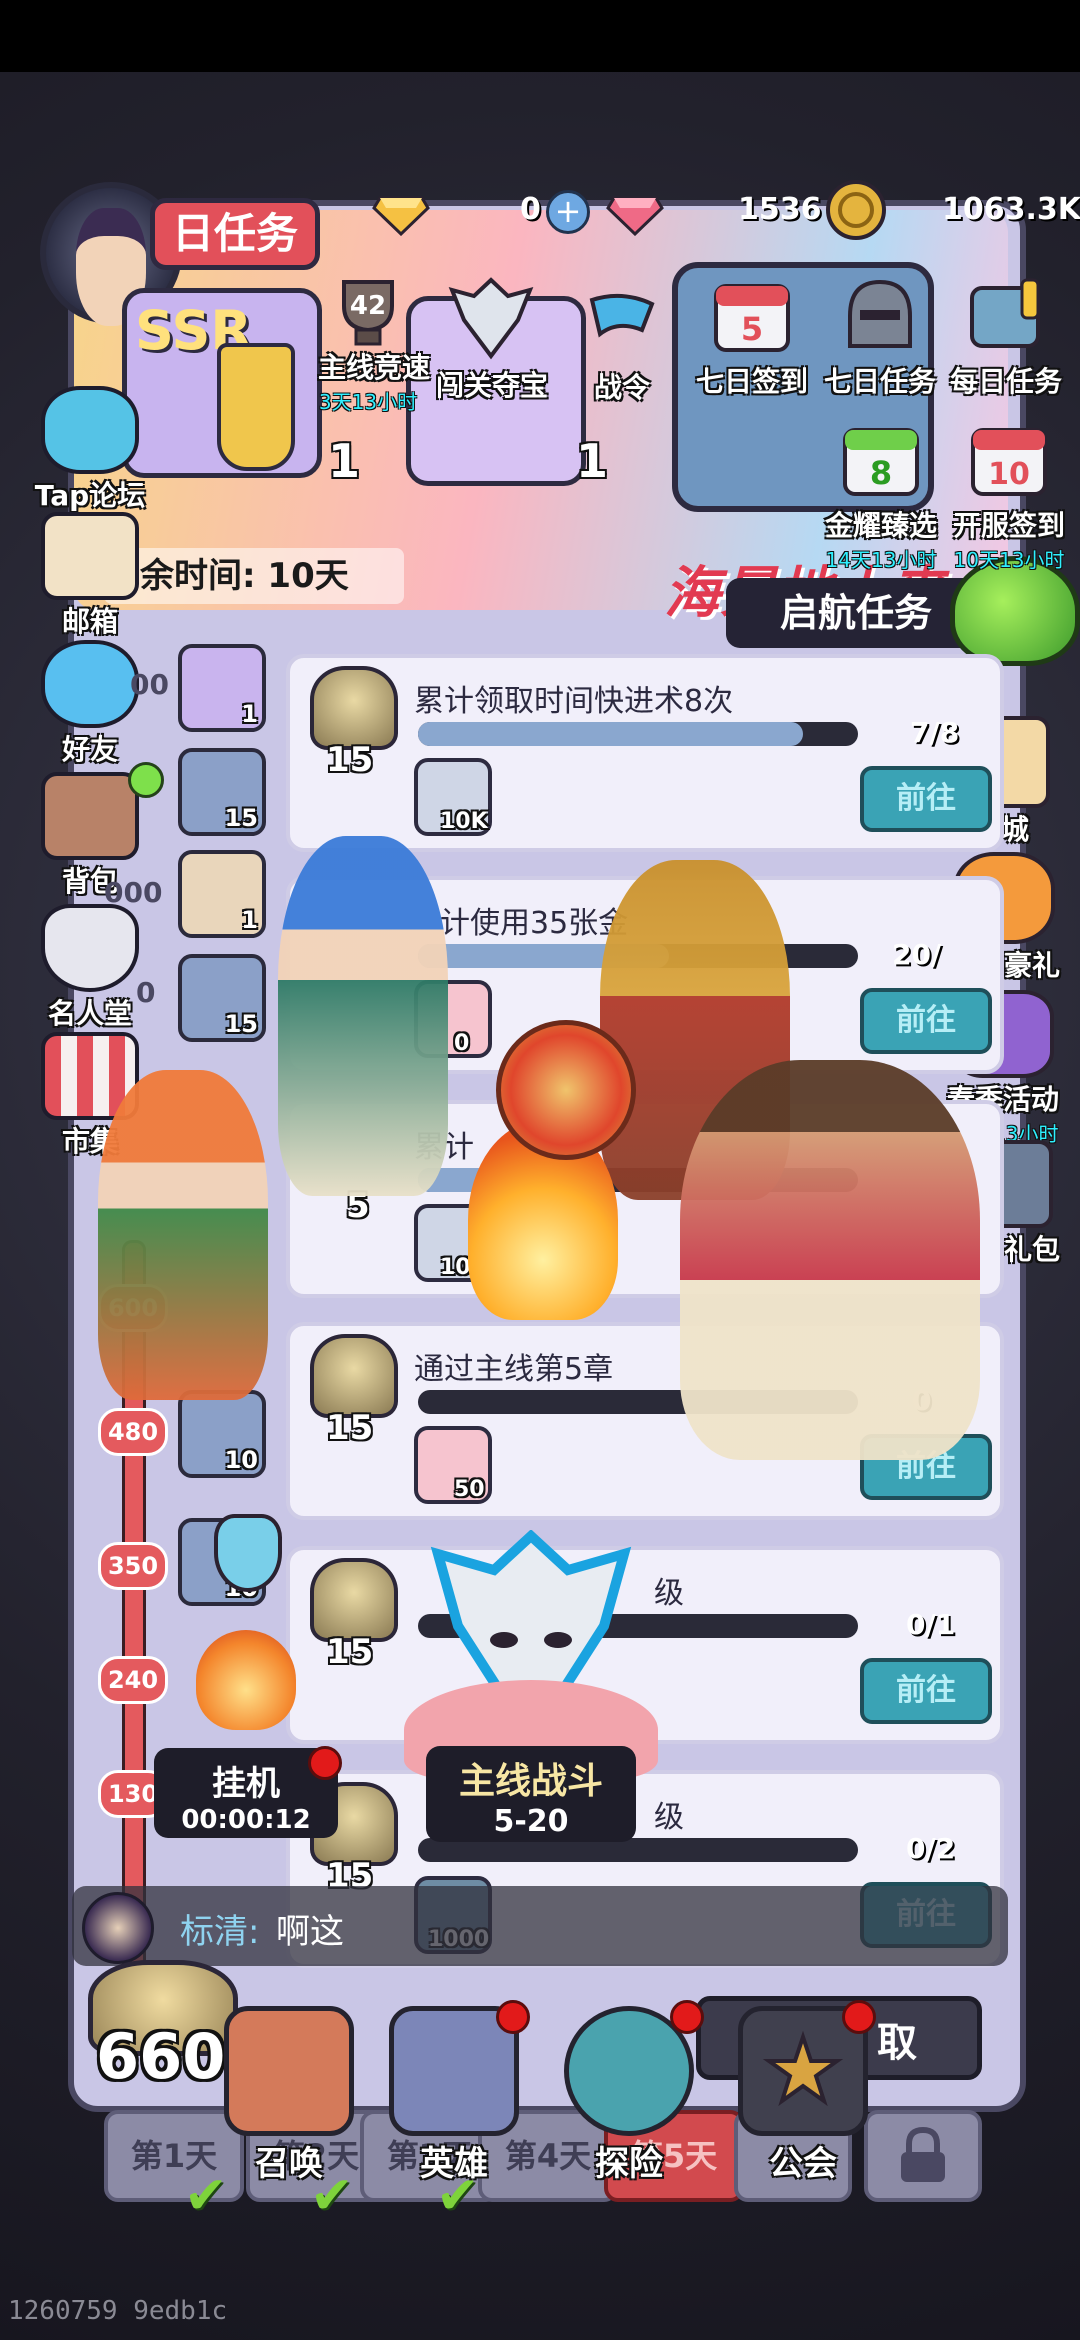 This screenshot has width=1080, height=2340. What do you see at coordinates (803, 2095) in the screenshot?
I see `nav-guild: 公会` at bounding box center [803, 2095].